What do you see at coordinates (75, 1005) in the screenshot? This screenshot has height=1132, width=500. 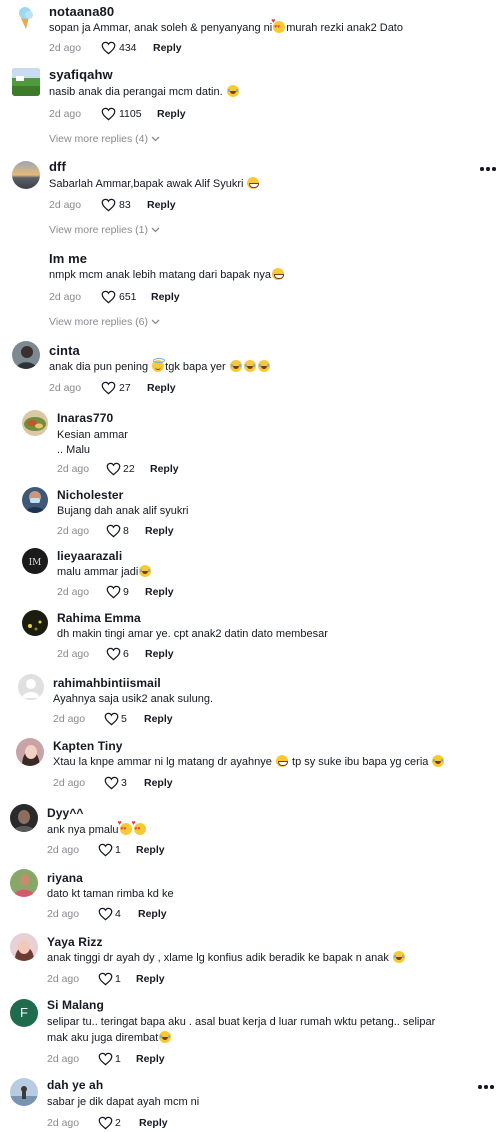 I see `comment-username: Si Malang` at bounding box center [75, 1005].